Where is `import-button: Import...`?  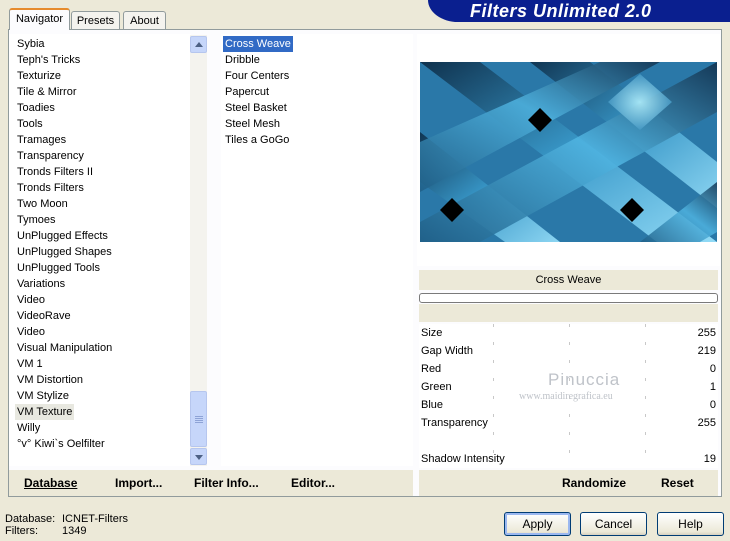 import-button: Import... is located at coordinates (138, 483).